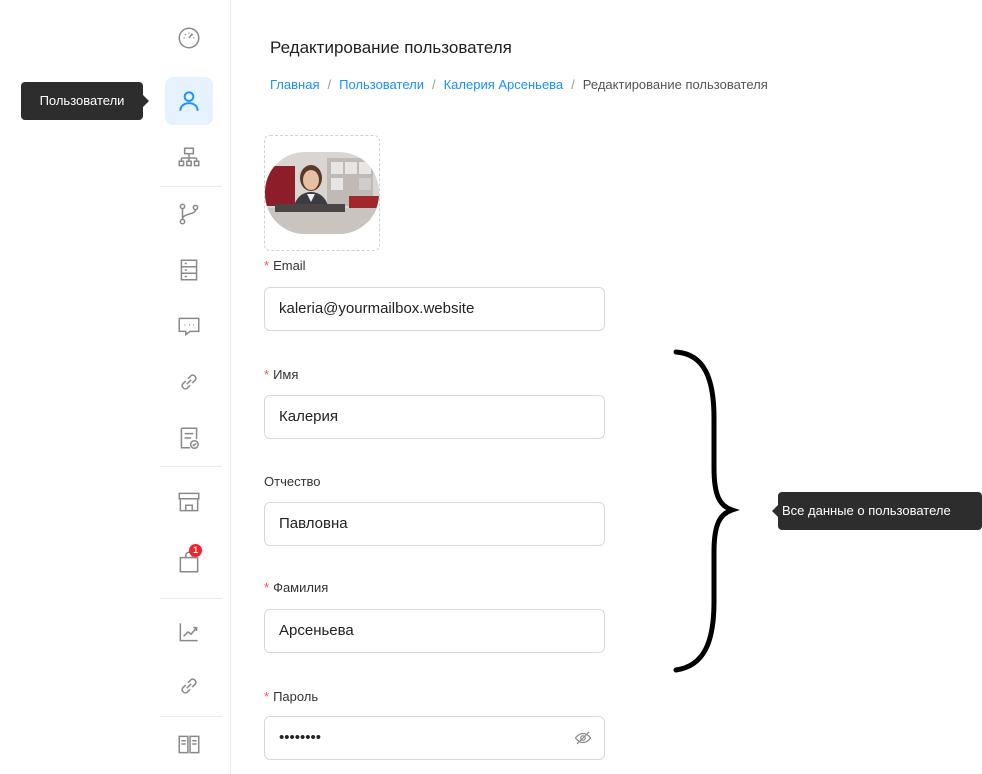 Image resolution: width=982 pixels, height=774 pixels. Describe the element at coordinates (289, 265) in the screenshot. I see `email-label-text: Email` at that location.